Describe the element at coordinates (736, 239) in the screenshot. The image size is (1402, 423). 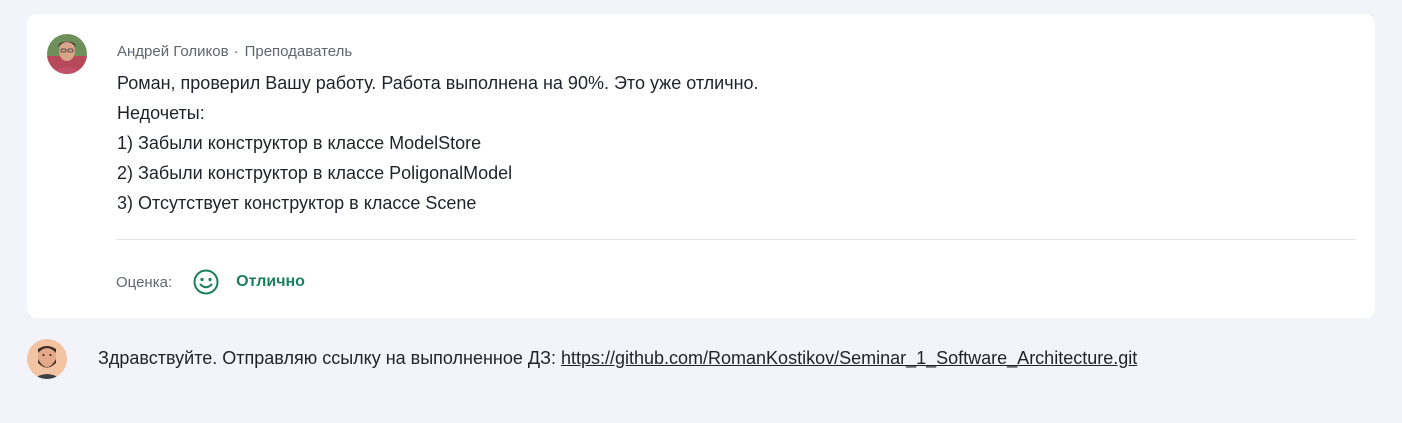
I see `comment-divider` at that location.